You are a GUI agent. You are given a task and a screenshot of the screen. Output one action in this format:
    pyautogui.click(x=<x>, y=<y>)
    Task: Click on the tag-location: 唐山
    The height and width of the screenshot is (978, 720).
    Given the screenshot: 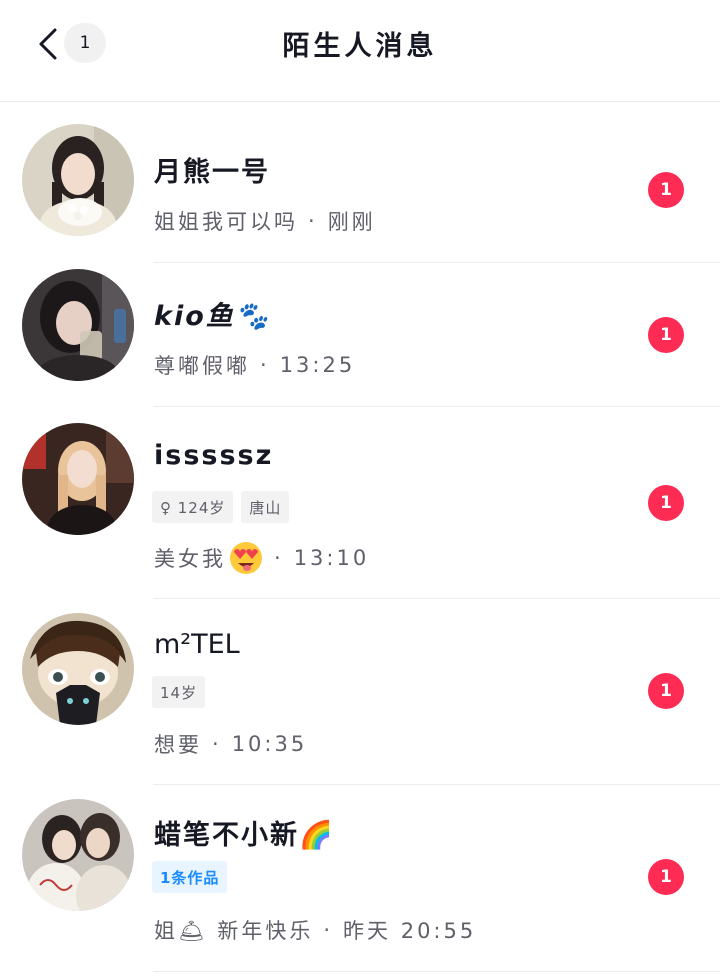 What is the action you would take?
    pyautogui.click(x=265, y=507)
    